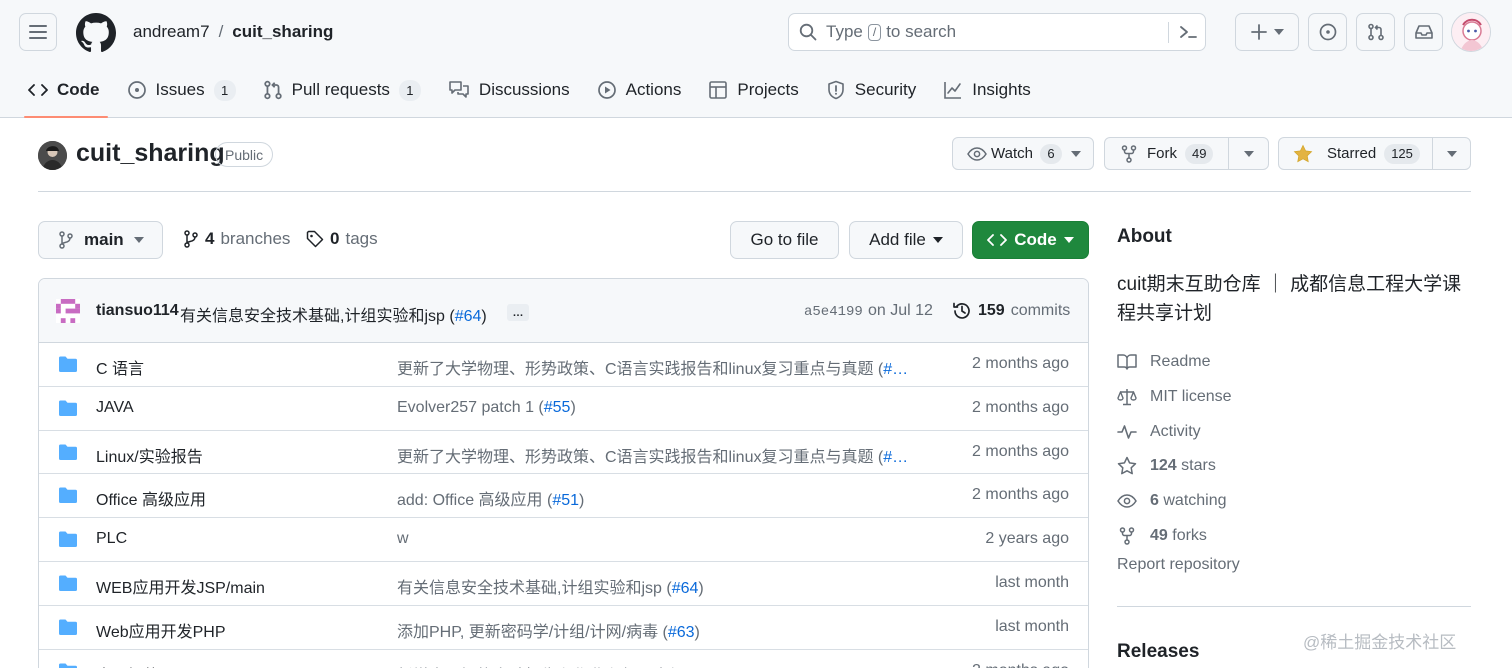  I want to click on tab-pull-requests: Pull requests 1, so click(349, 90).